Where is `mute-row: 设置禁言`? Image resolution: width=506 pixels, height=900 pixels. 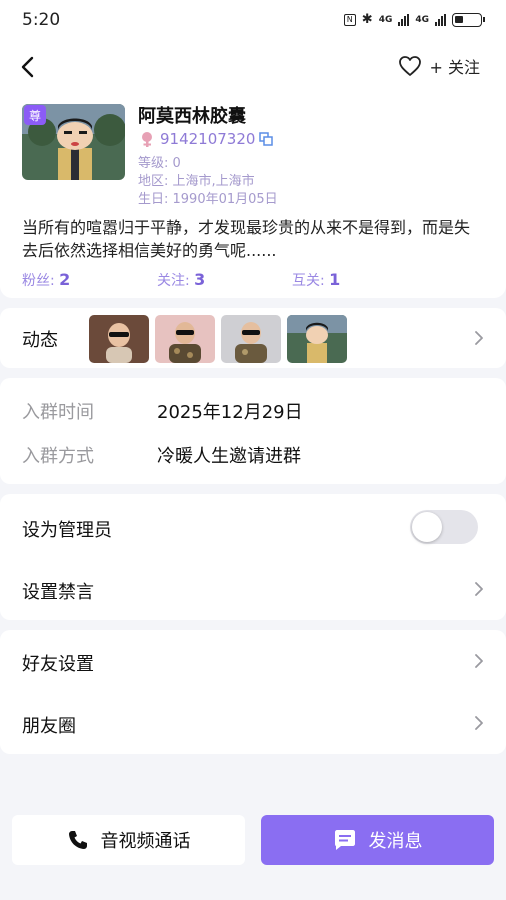 mute-row: 设置禁言 is located at coordinates (253, 588).